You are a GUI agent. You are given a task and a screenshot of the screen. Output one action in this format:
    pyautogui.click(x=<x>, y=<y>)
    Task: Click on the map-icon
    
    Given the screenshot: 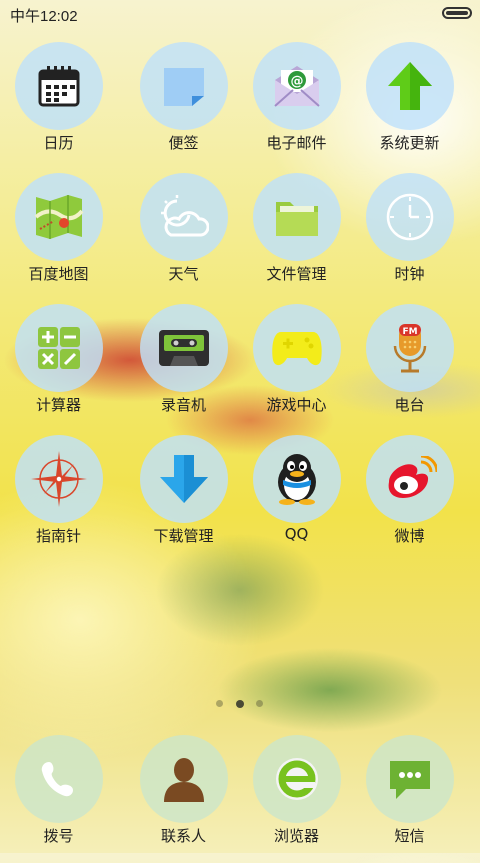 What is the action you would take?
    pyautogui.click(x=59, y=217)
    